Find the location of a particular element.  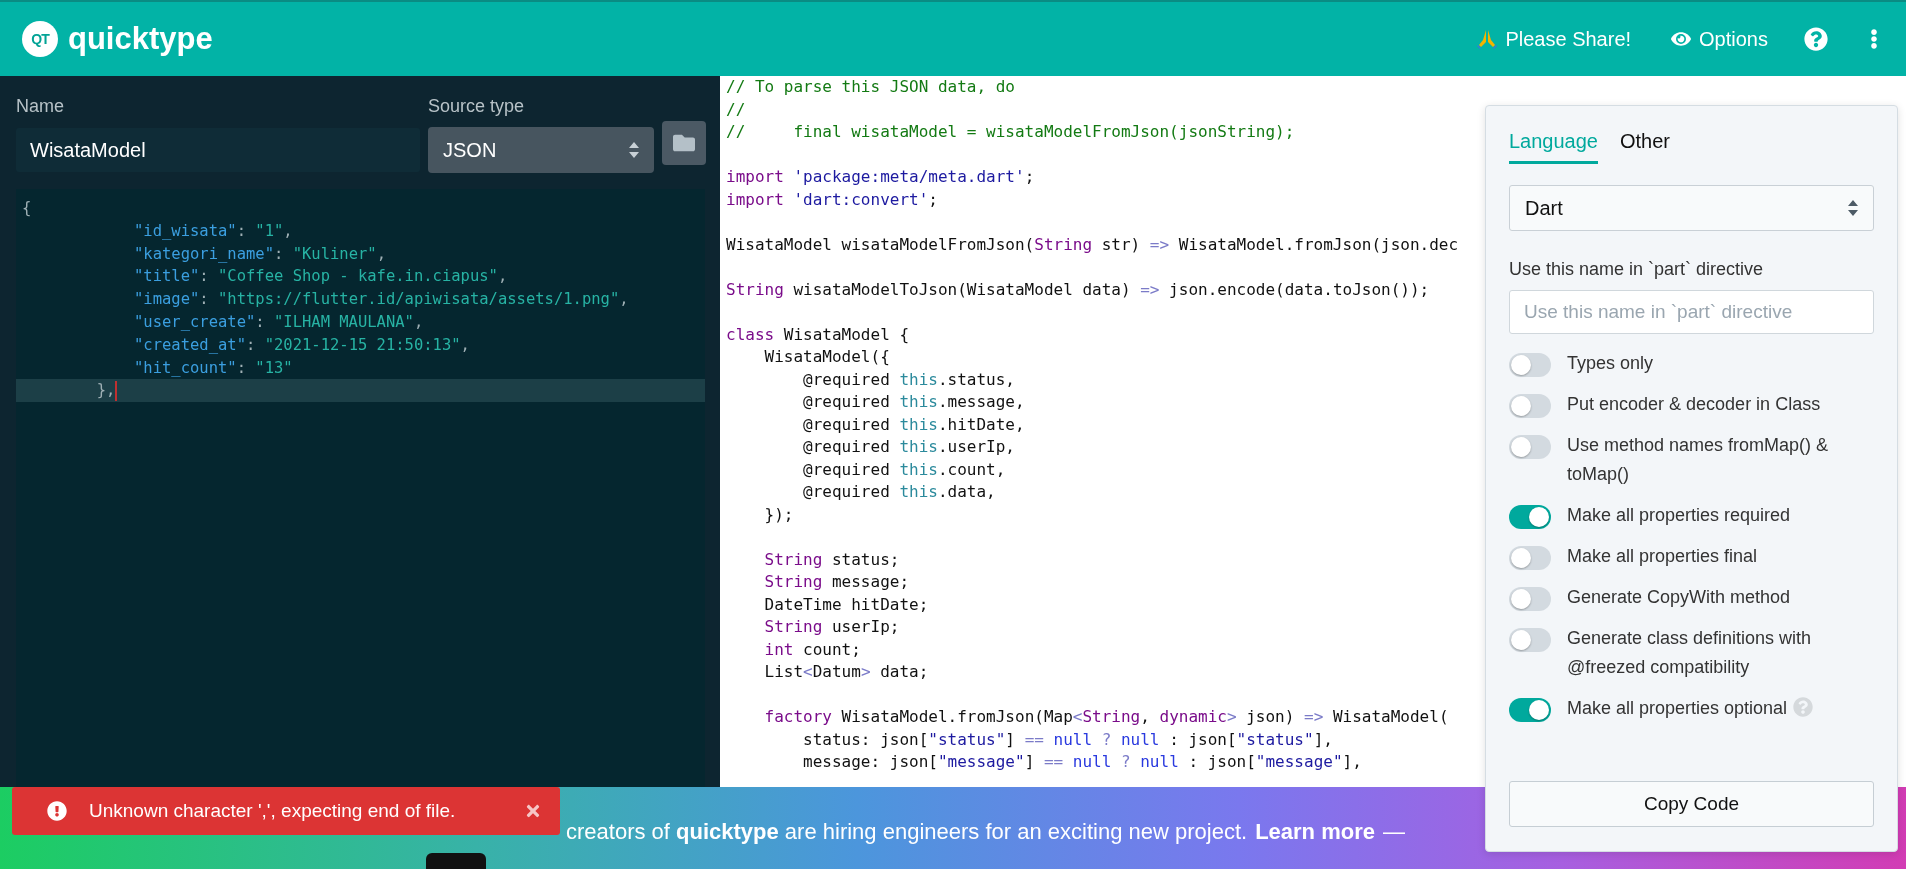

name-field: WisataModel is located at coordinates (218, 150).